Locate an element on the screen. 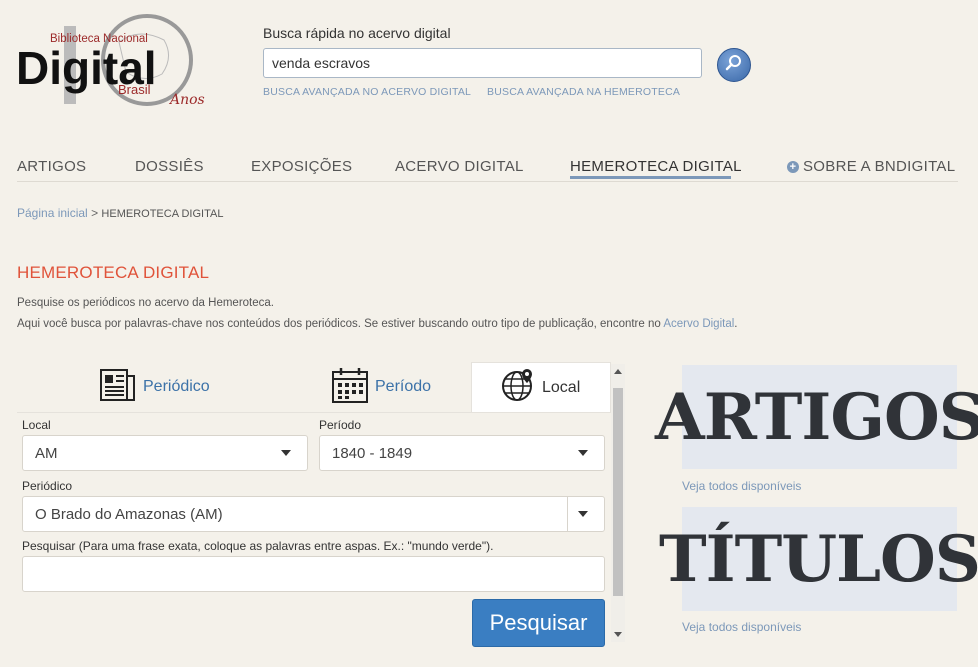 The image size is (978, 667). nav-item-artigos: ARTIGOS is located at coordinates (51, 166).